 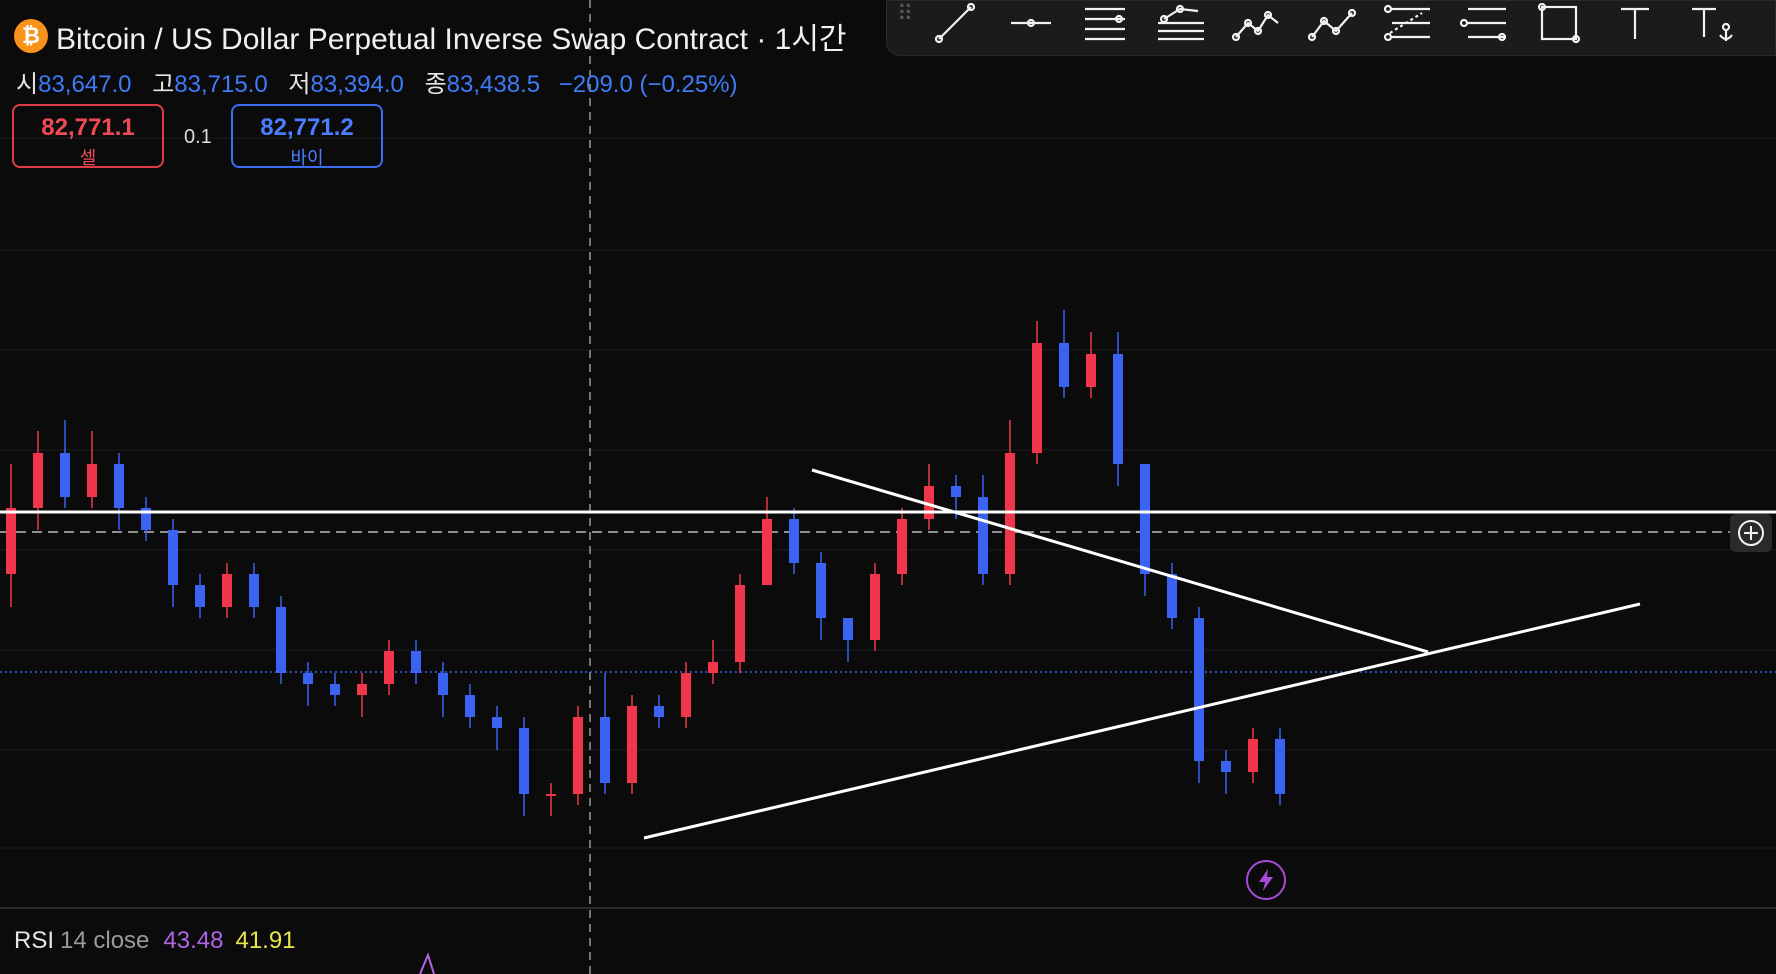 I want to click on close-value: 83,438.5, so click(x=493, y=84).